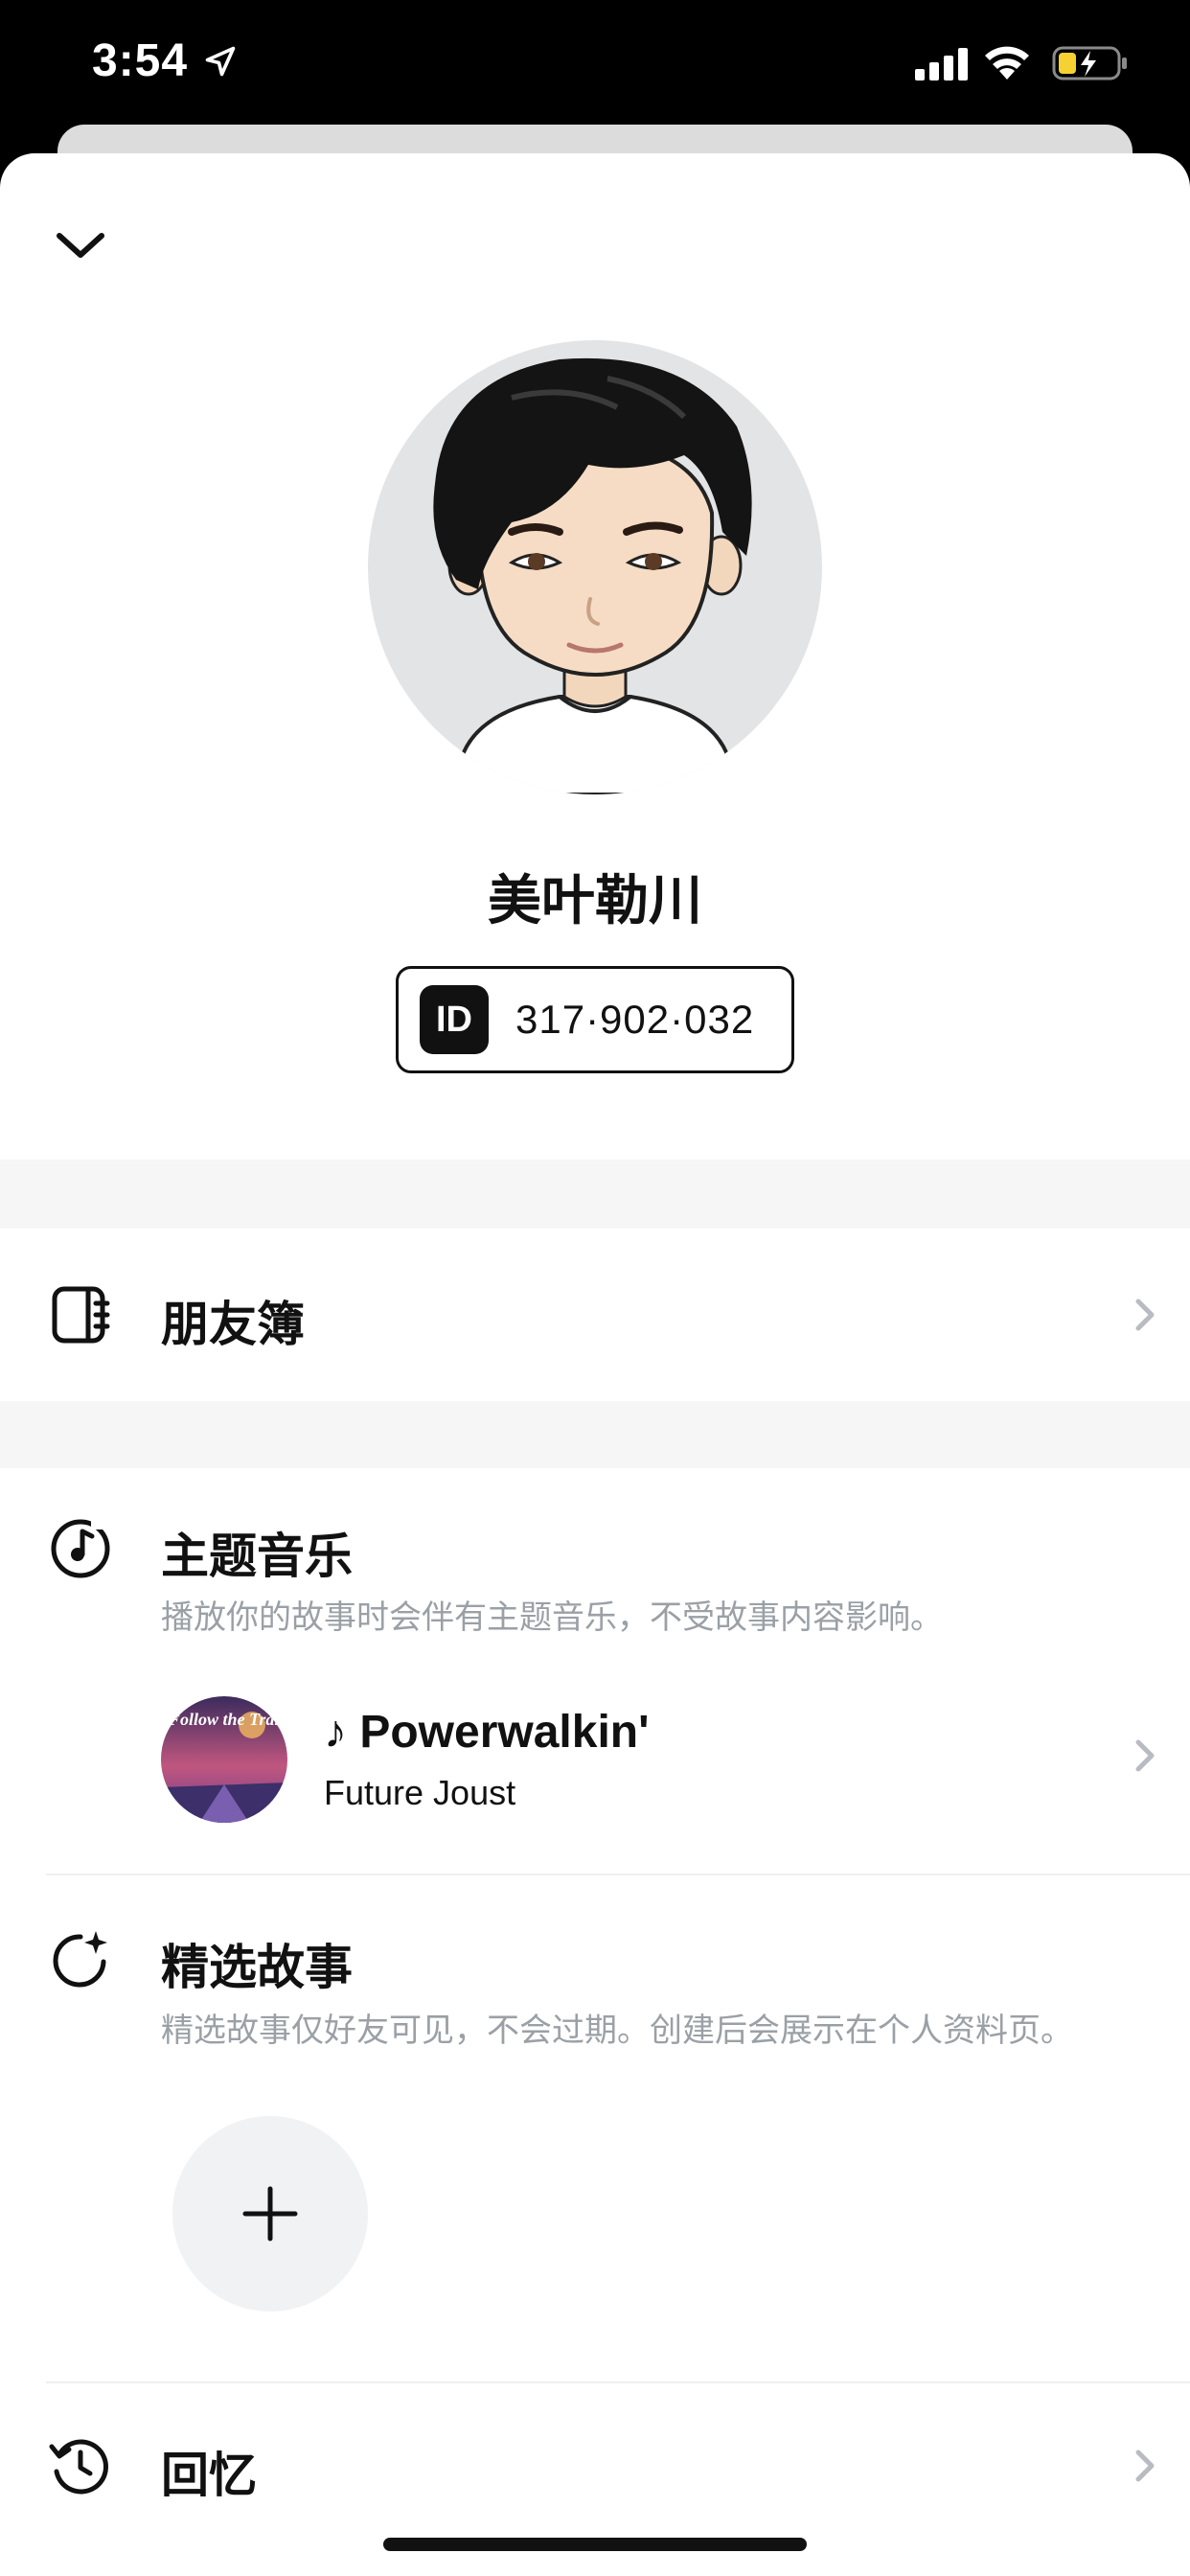 Image resolution: width=1190 pixels, height=2576 pixels. I want to click on memories-title: 回忆, so click(209, 2475).